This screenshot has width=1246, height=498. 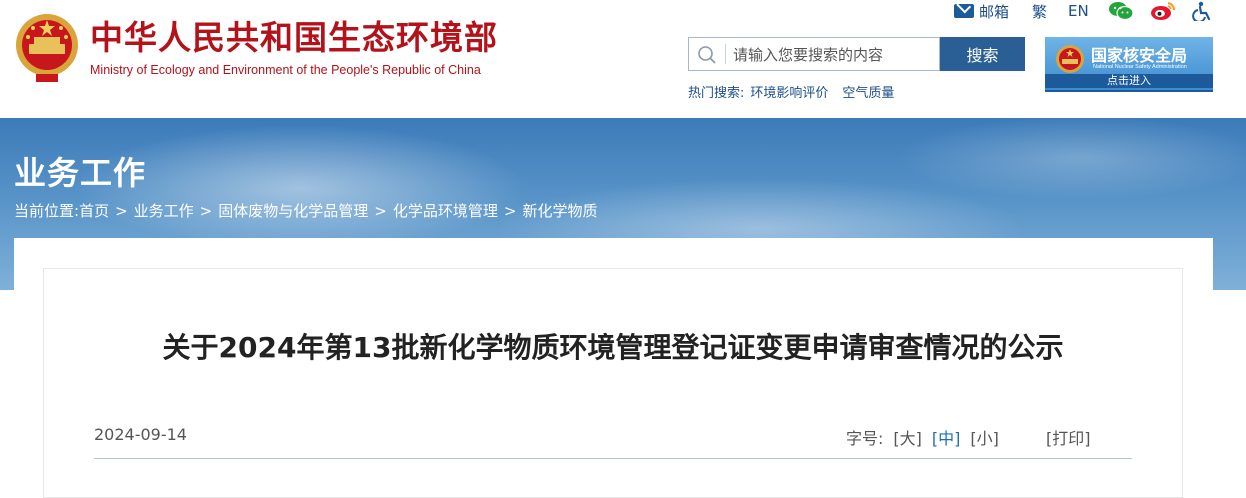 I want to click on print-button: [打印], so click(x=1068, y=437).